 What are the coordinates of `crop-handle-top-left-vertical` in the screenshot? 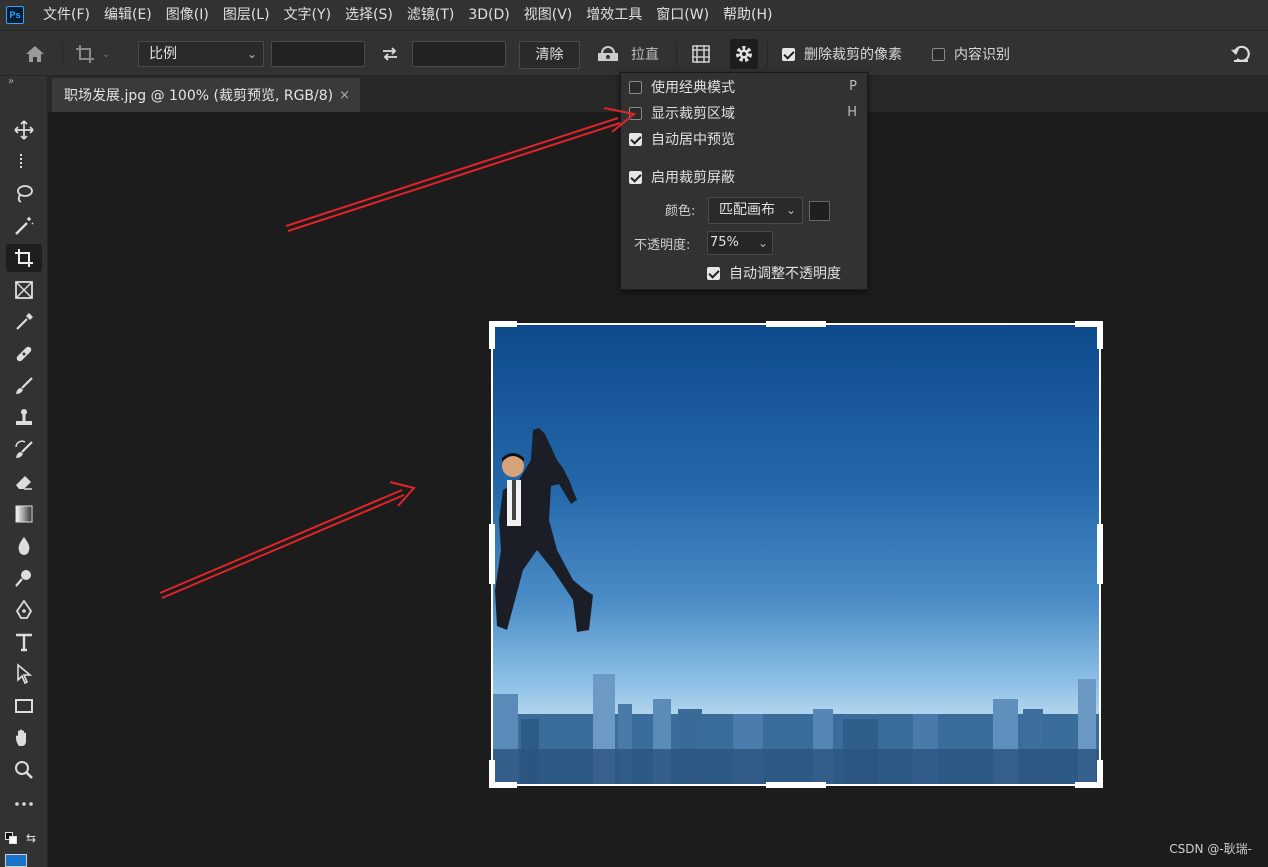 It's located at (492, 335).